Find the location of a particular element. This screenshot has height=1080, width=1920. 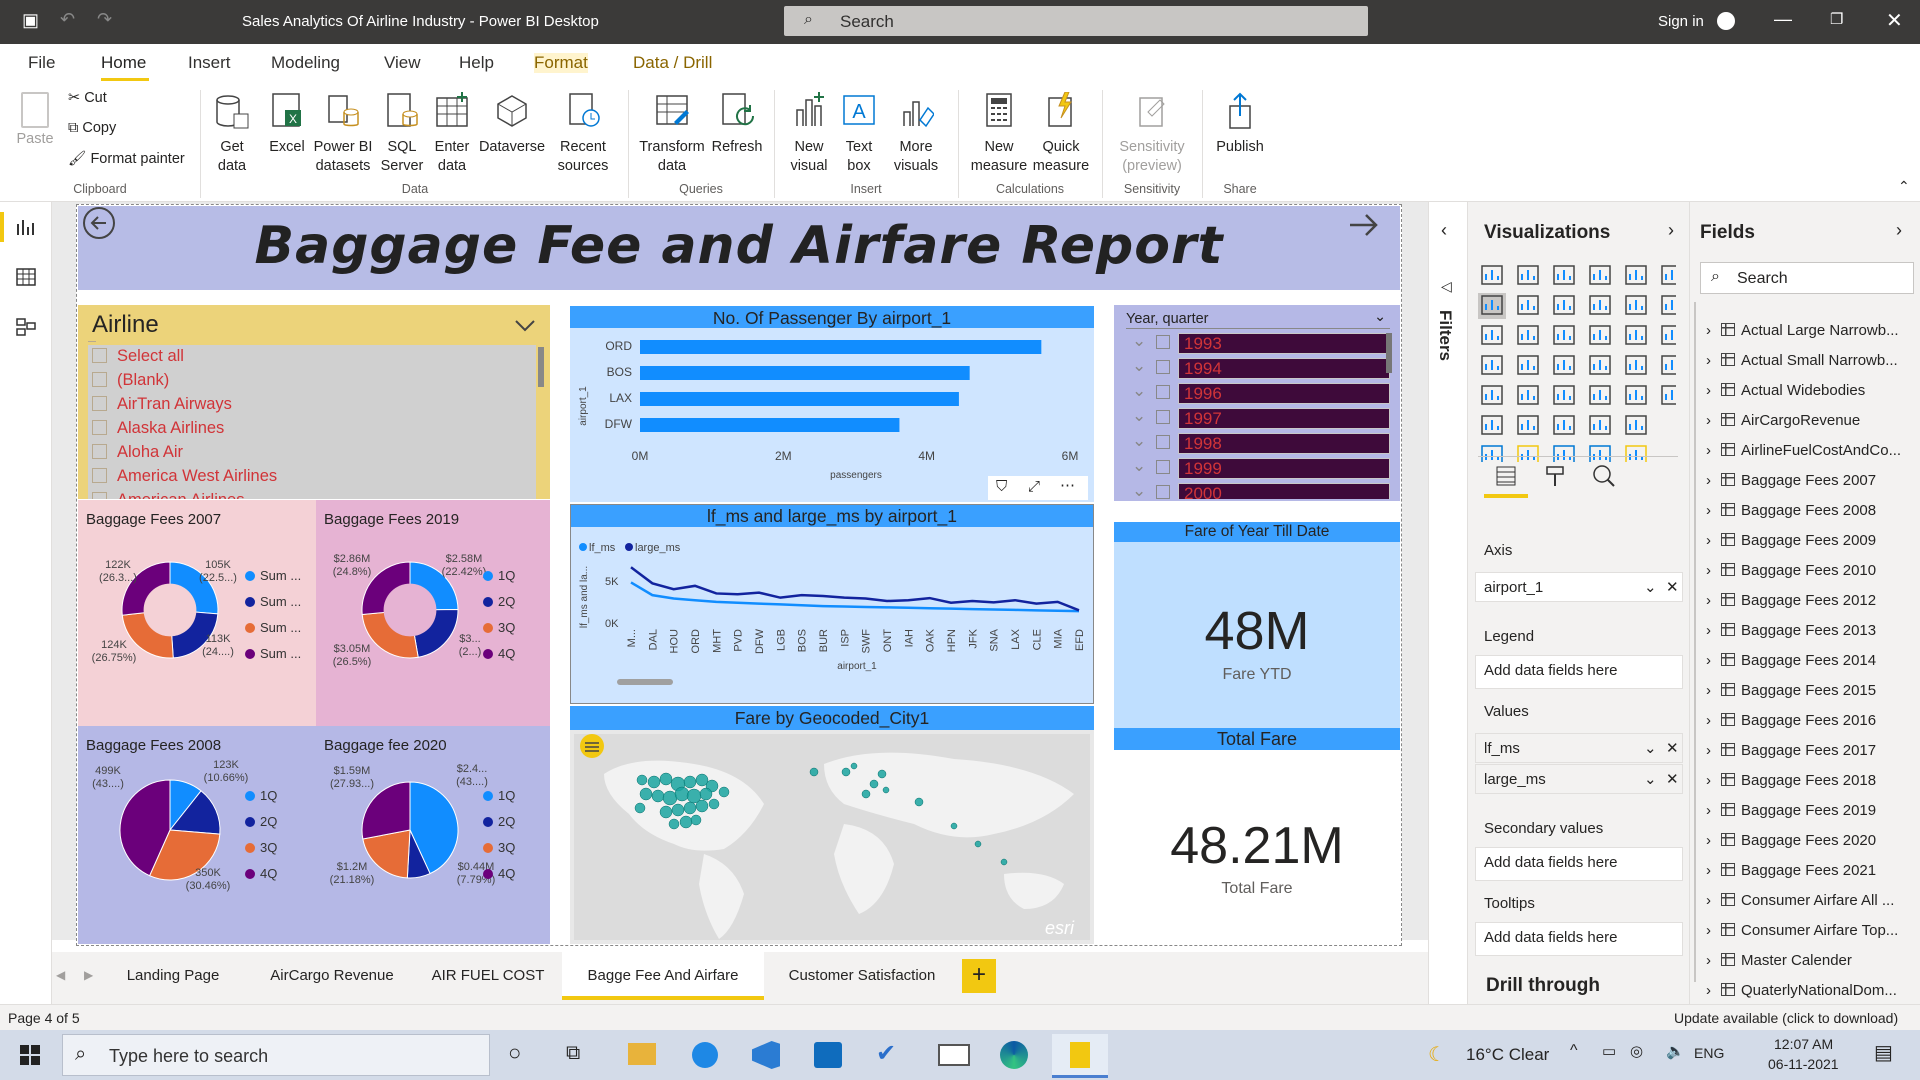

filters-pane: ‹ ◁ Filters is located at coordinates (1448, 615).